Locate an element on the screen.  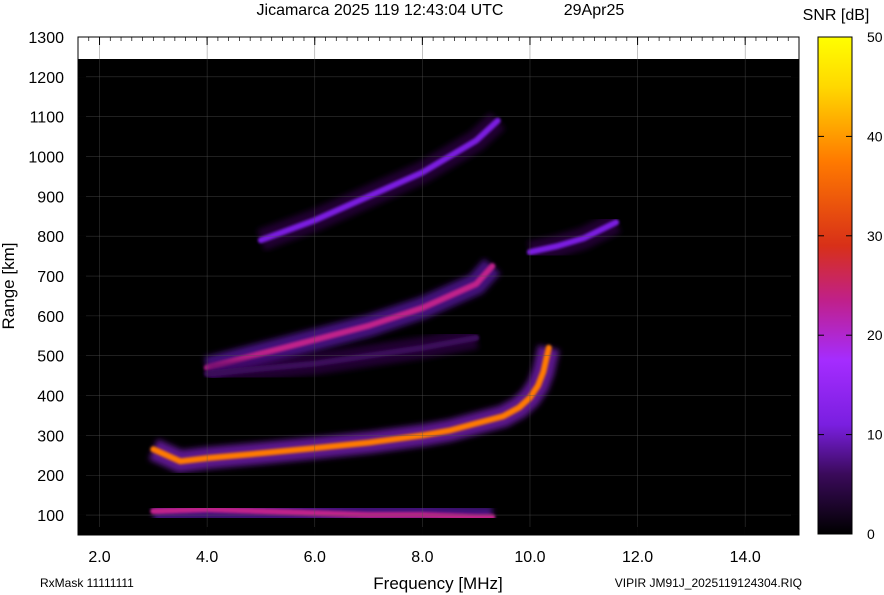
y-tick-label-2: 300 is located at coordinates (50, 436).